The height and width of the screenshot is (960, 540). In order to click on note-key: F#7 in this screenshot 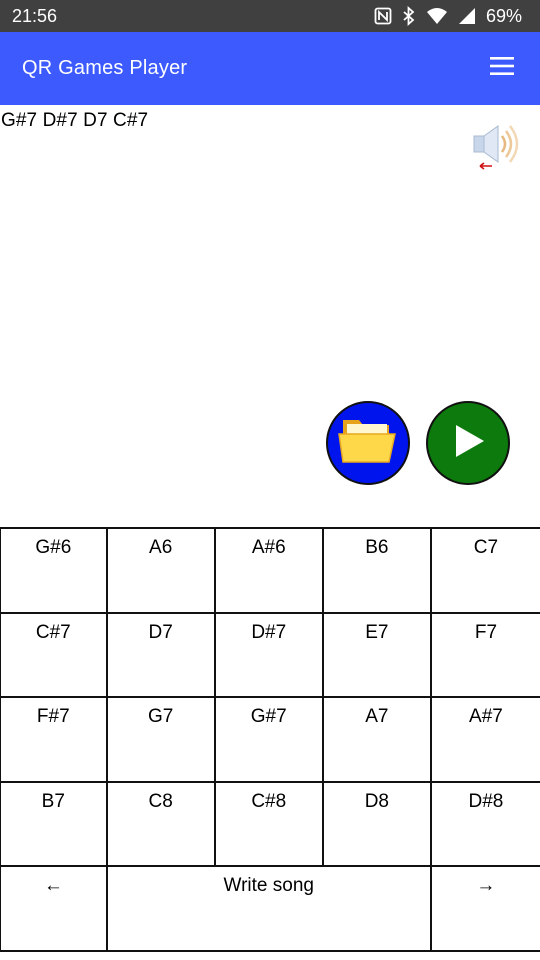, I will do `click(54, 739)`.